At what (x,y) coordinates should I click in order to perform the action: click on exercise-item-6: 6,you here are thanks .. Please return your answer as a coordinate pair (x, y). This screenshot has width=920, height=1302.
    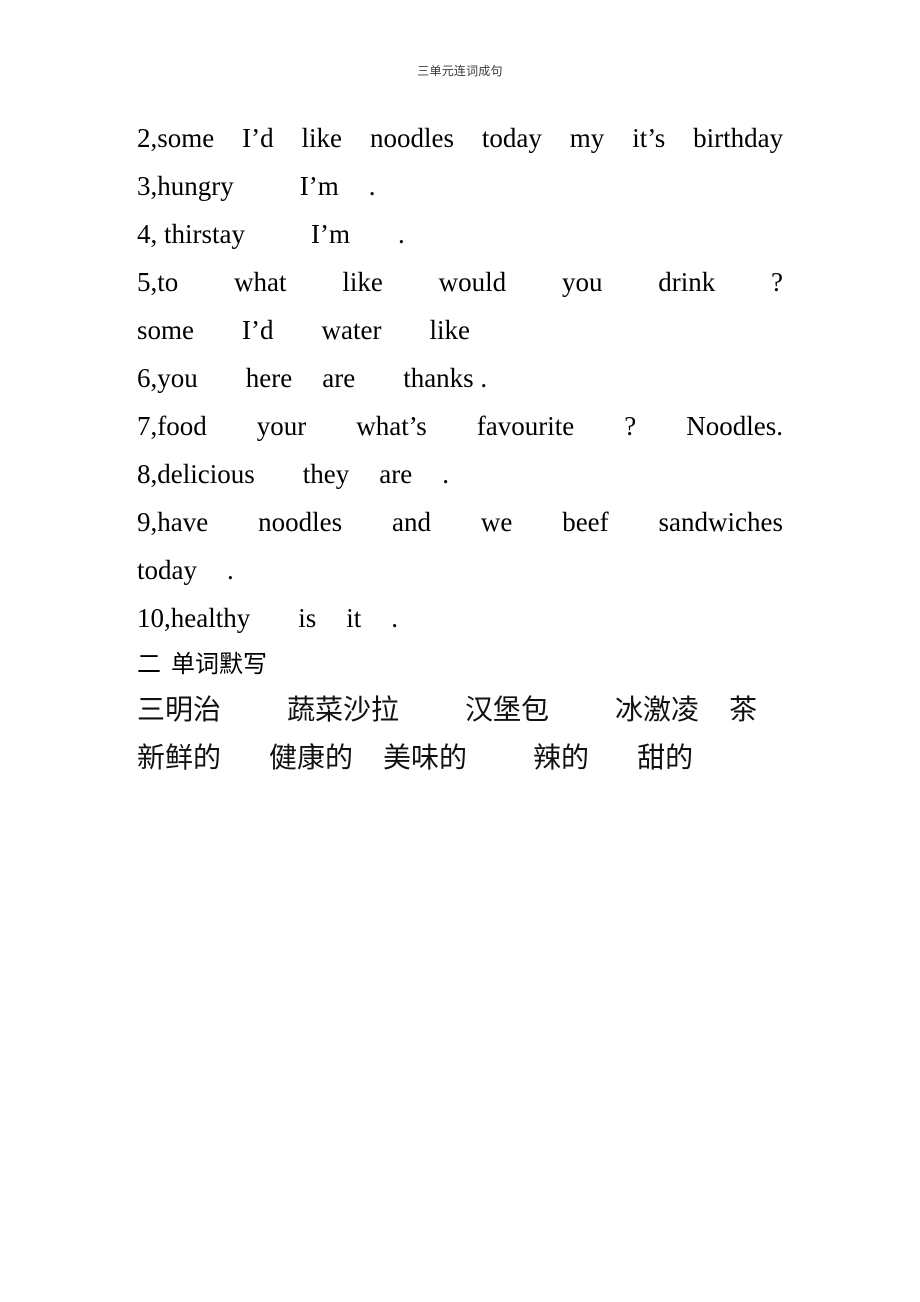
    Looking at the image, I should click on (460, 378).